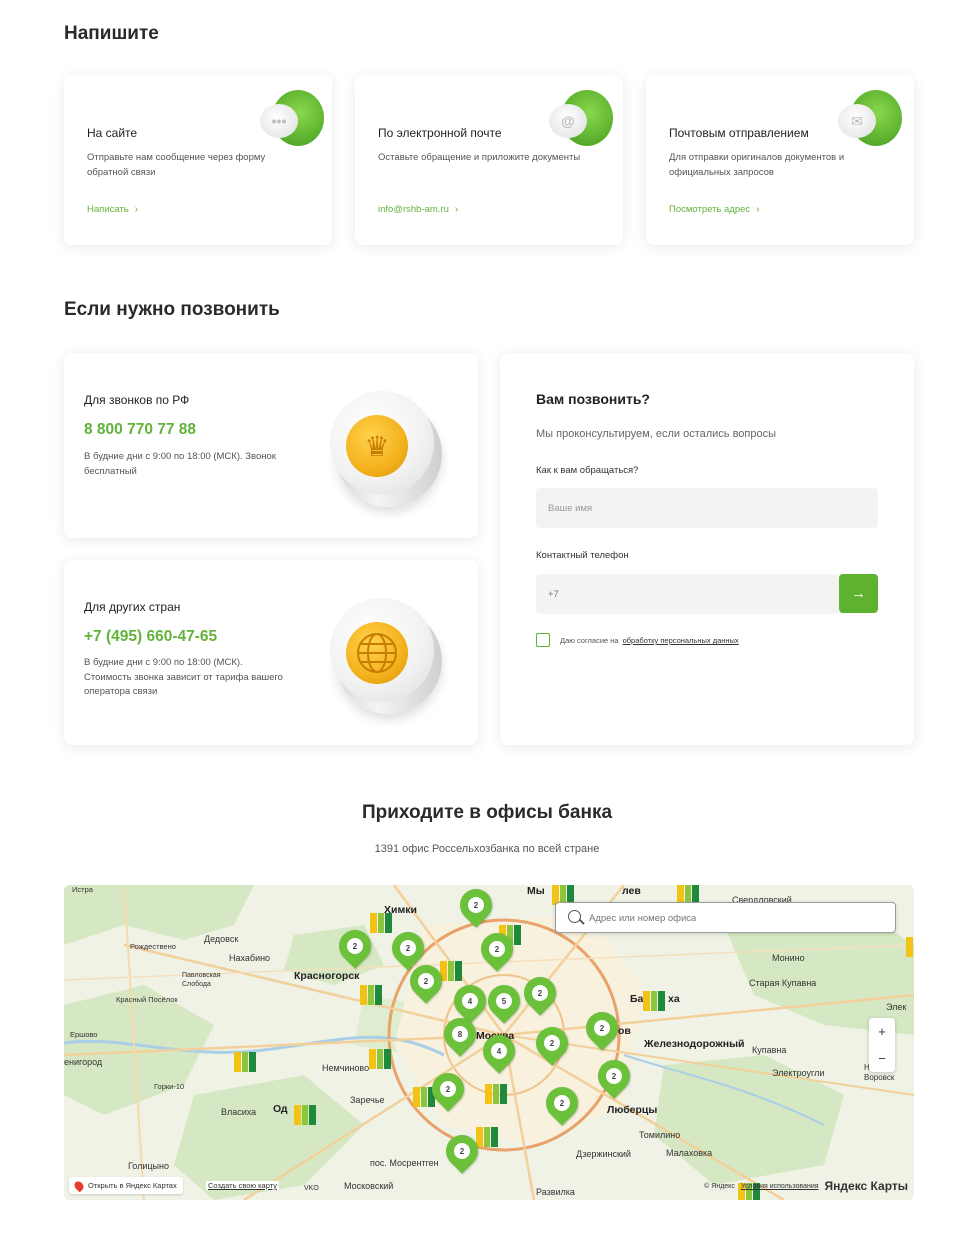 This screenshot has height=1236, width=974. I want to click on map-label: VKO, so click(311, 1188).